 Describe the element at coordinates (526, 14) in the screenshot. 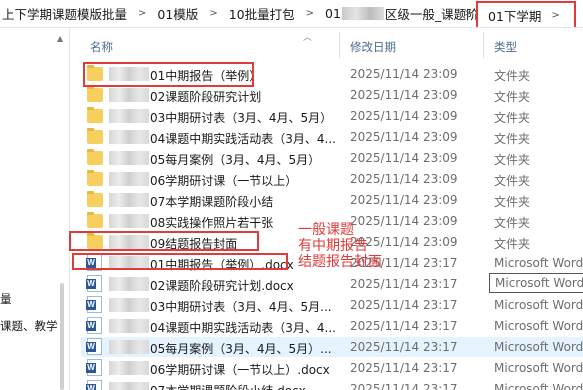

I see `breadcrumb-current: 01下学期 >` at that location.